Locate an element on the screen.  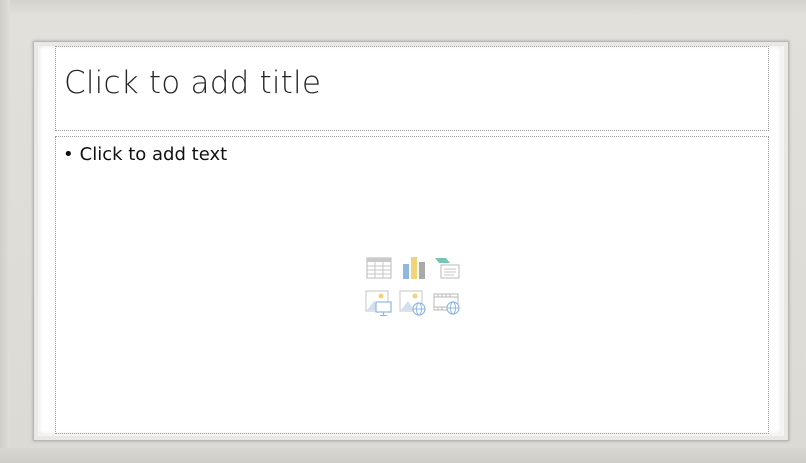
insert-table-icon is located at coordinates (379, 268).